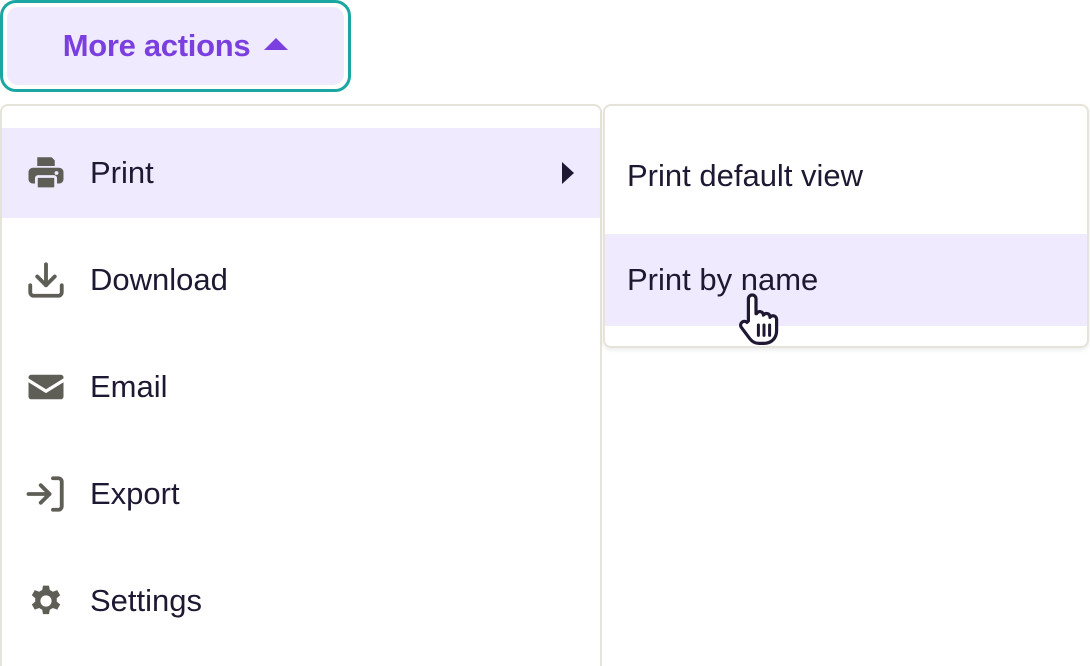 This screenshot has width=1090, height=666. What do you see at coordinates (46, 280) in the screenshot?
I see `download-icon` at bounding box center [46, 280].